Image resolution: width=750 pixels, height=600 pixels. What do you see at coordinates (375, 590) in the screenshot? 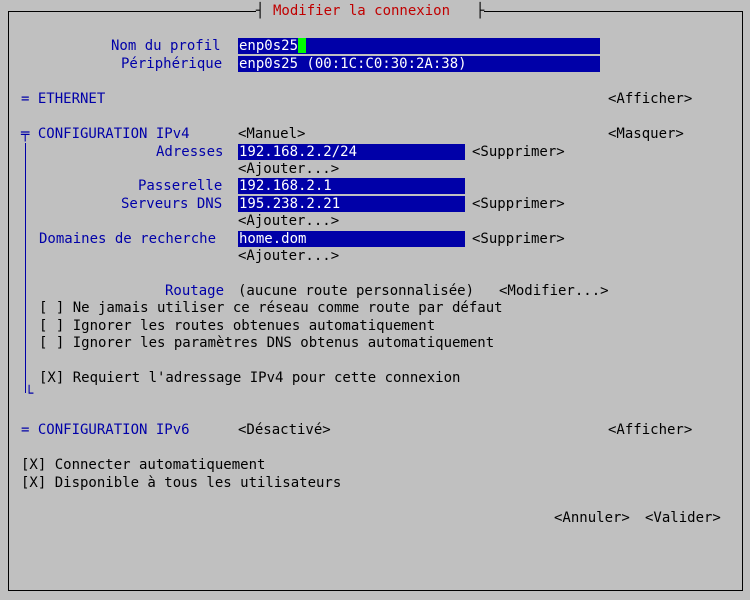
I see `frame-border-bottom` at bounding box center [375, 590].